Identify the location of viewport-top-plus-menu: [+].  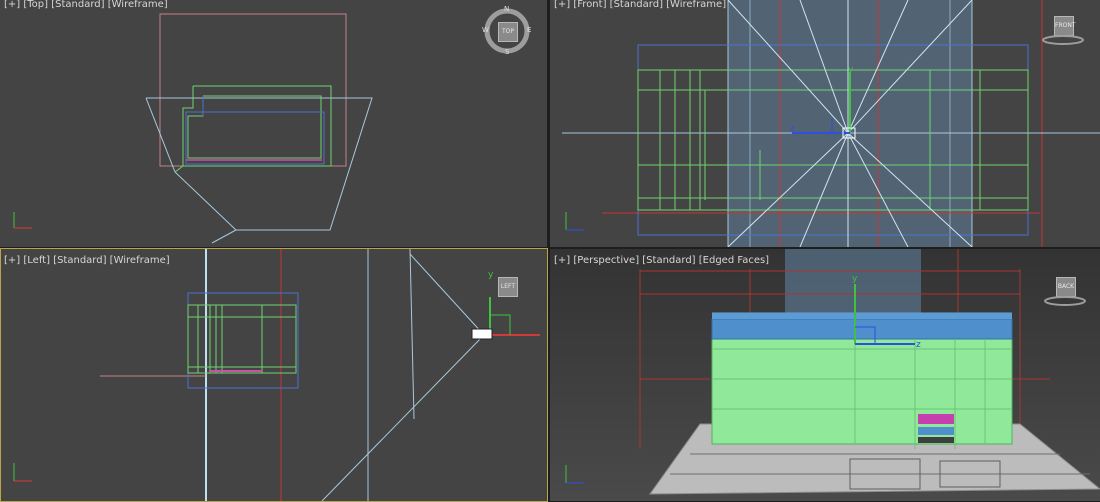
(12, 5).